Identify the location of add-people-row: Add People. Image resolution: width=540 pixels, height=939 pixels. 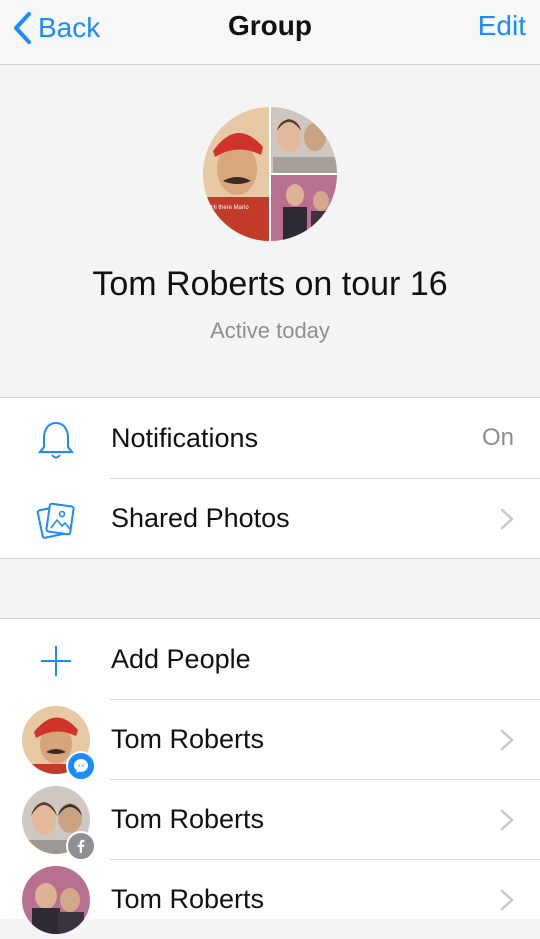
(270, 659).